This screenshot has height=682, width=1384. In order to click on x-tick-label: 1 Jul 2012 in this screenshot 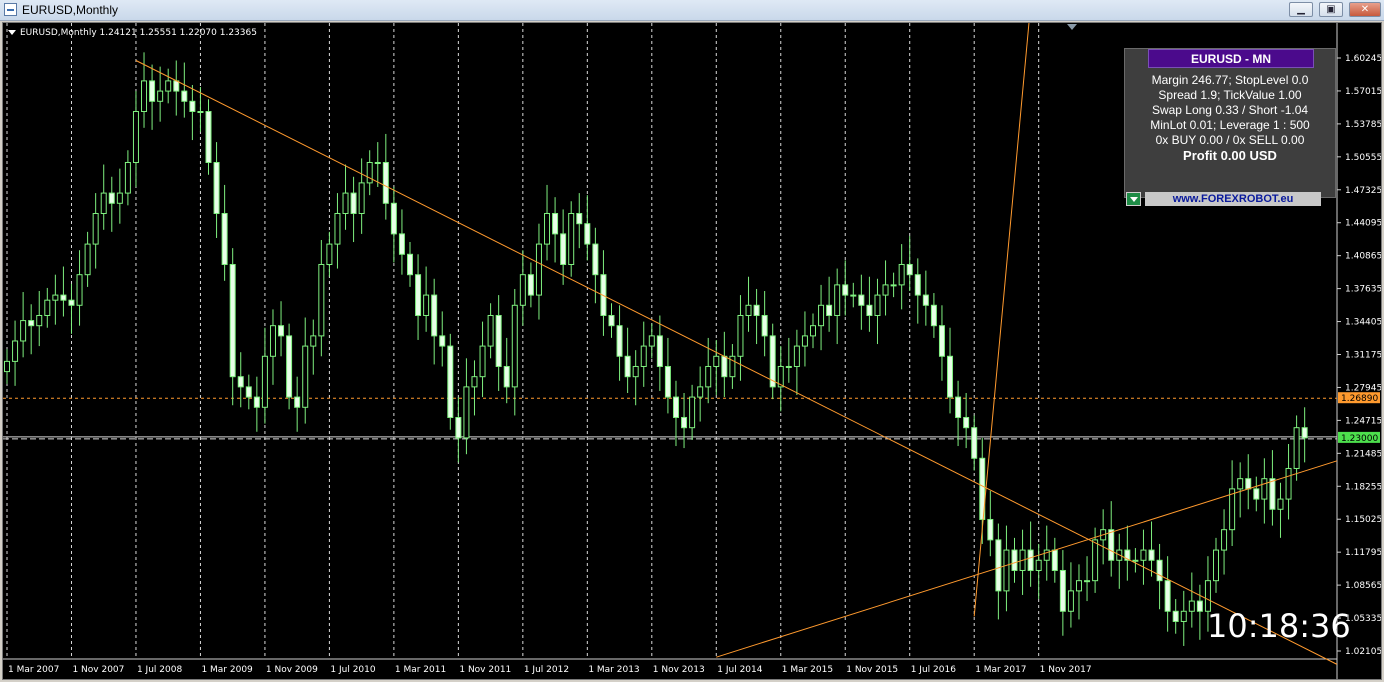, I will do `click(546, 670)`.